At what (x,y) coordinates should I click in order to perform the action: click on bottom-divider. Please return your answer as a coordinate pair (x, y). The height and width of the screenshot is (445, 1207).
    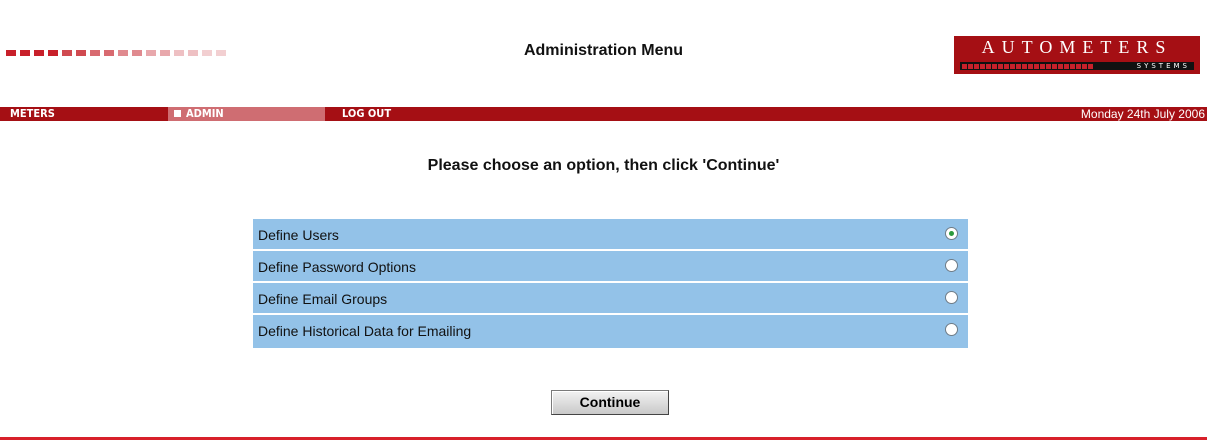
    Looking at the image, I should click on (603, 438).